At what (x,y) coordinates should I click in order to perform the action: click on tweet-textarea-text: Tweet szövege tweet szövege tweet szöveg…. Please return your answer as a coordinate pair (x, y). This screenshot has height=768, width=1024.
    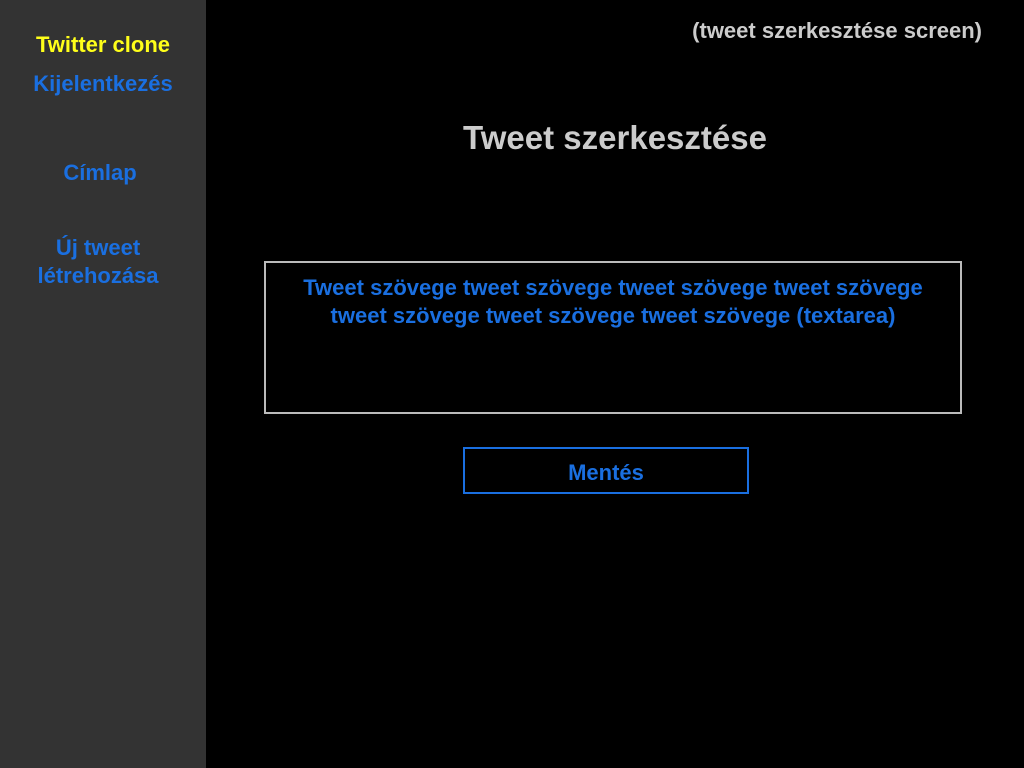
    Looking at the image, I should click on (613, 301).